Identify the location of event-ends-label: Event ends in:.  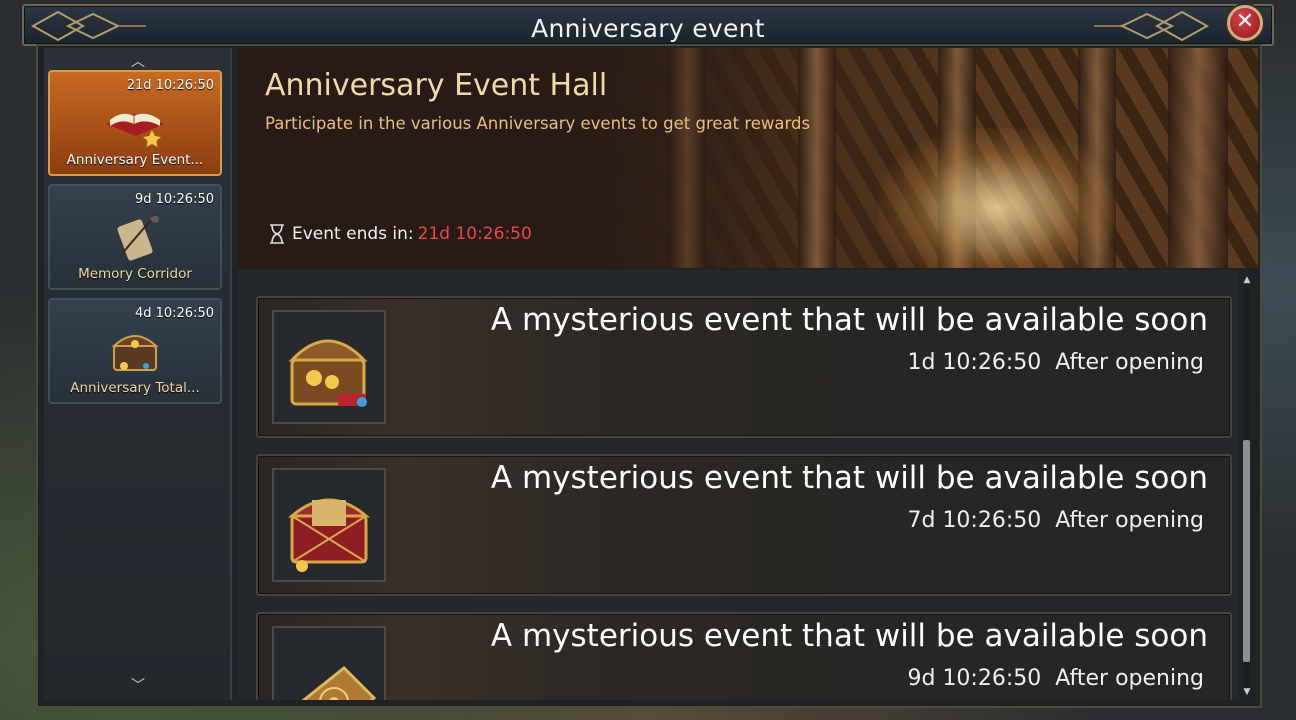
(353, 234).